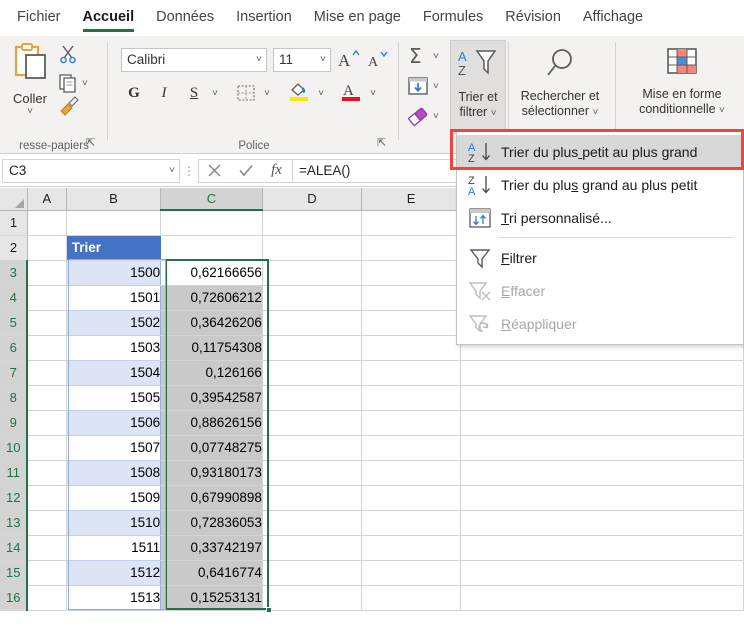 The height and width of the screenshot is (638, 744). I want to click on cell-b7: 1504, so click(114, 373).